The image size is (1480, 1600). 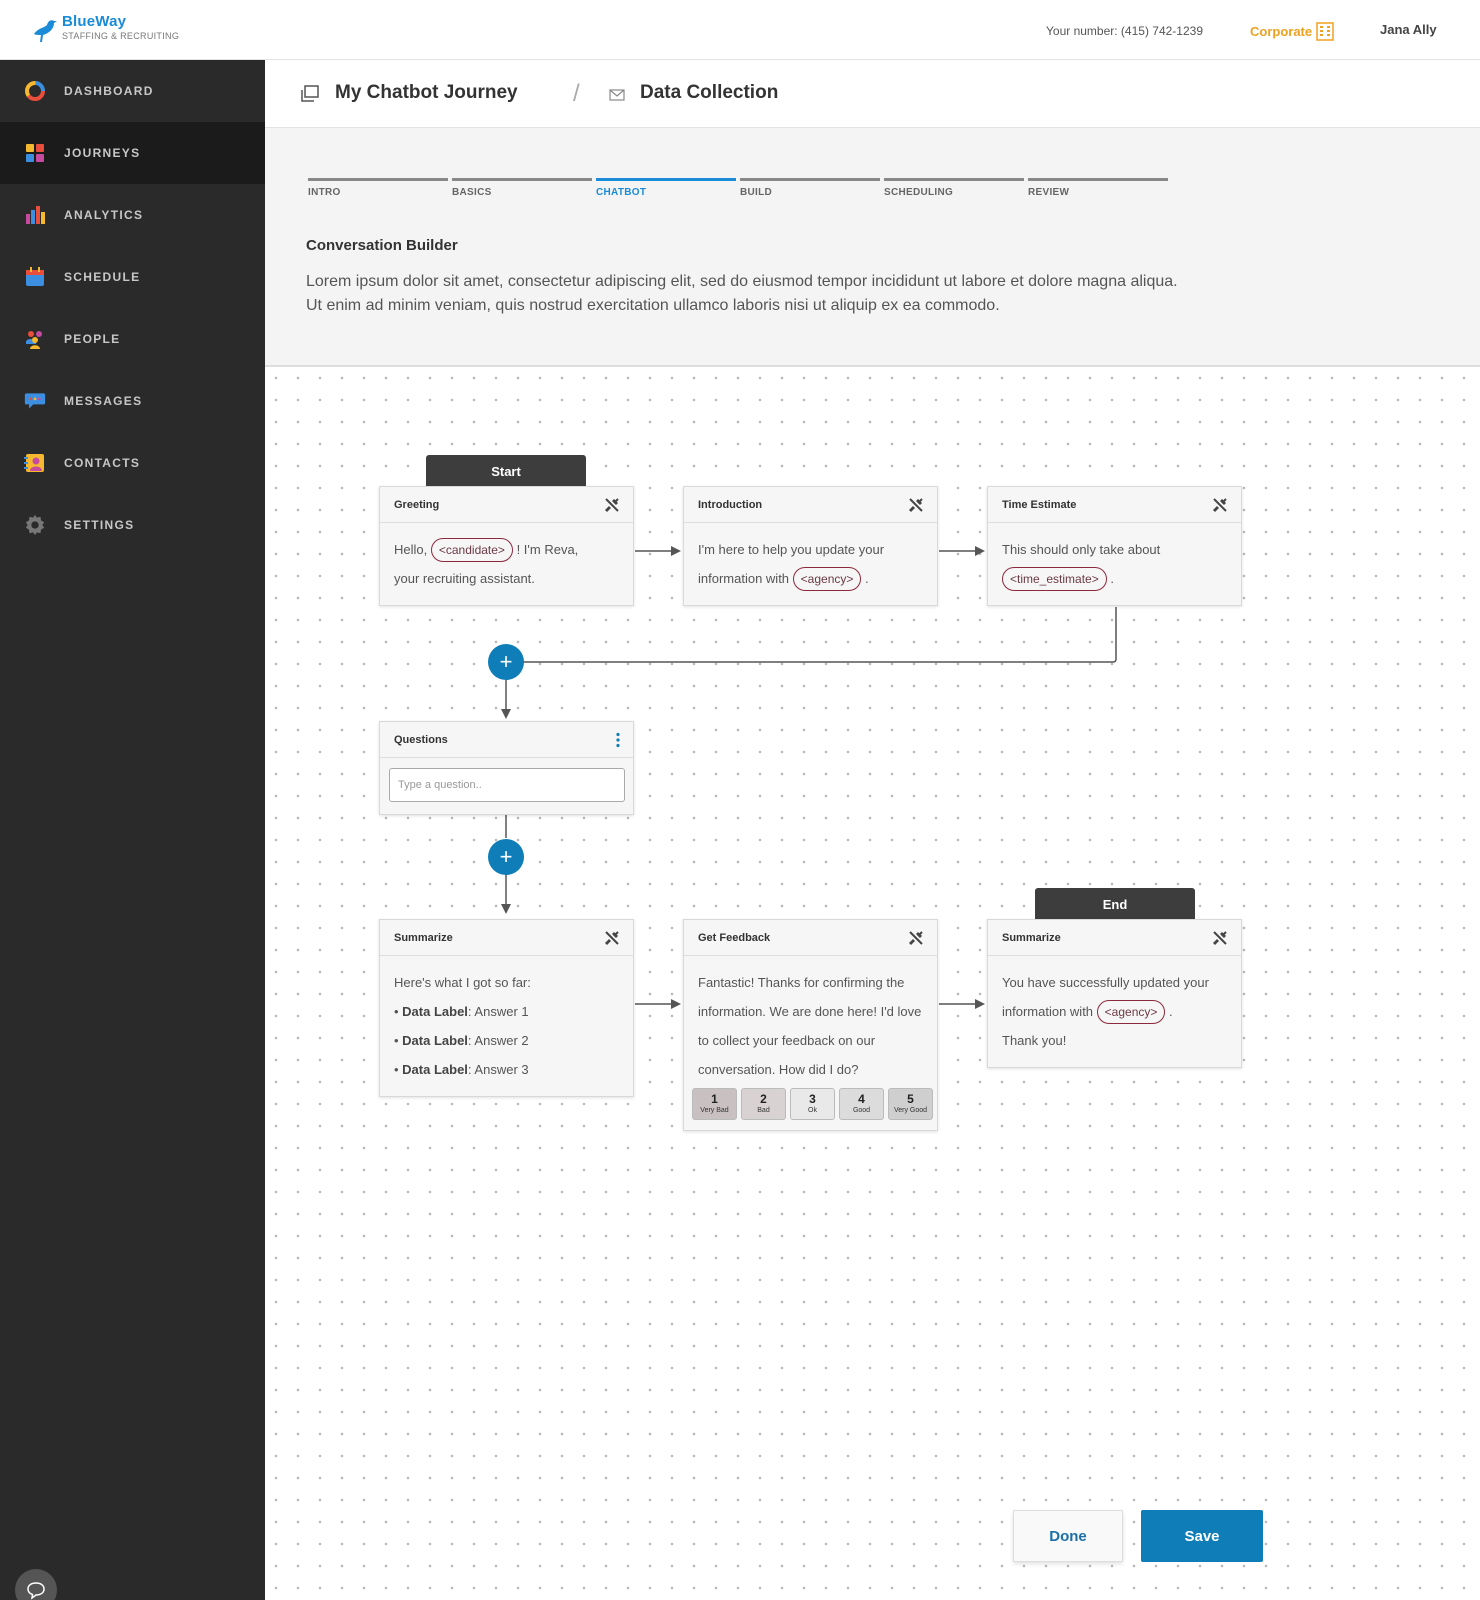 I want to click on people-icon, so click(x=35, y=339).